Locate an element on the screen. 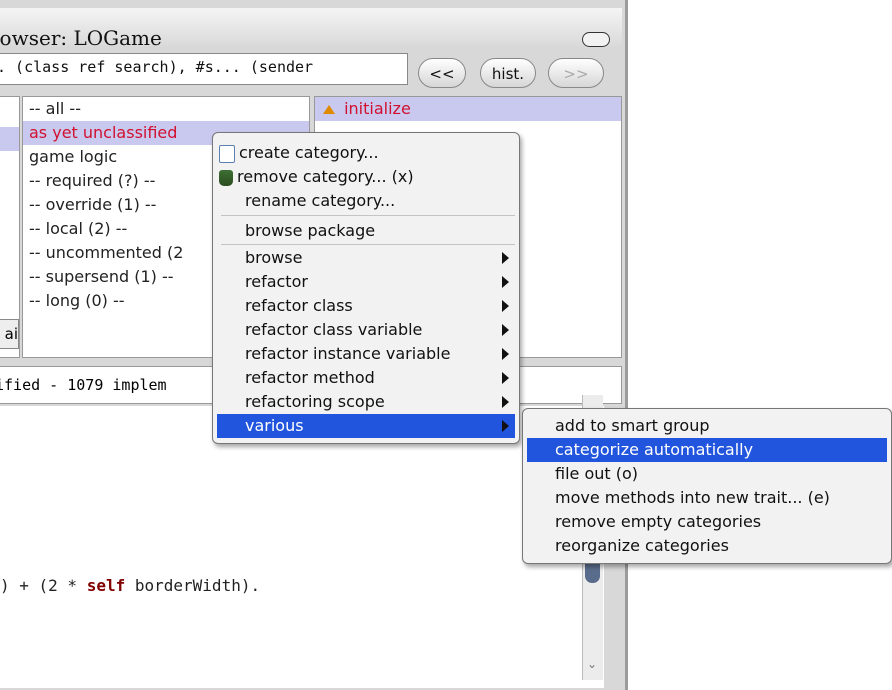  category-item: -- required (?) -- is located at coordinates (89, 181).